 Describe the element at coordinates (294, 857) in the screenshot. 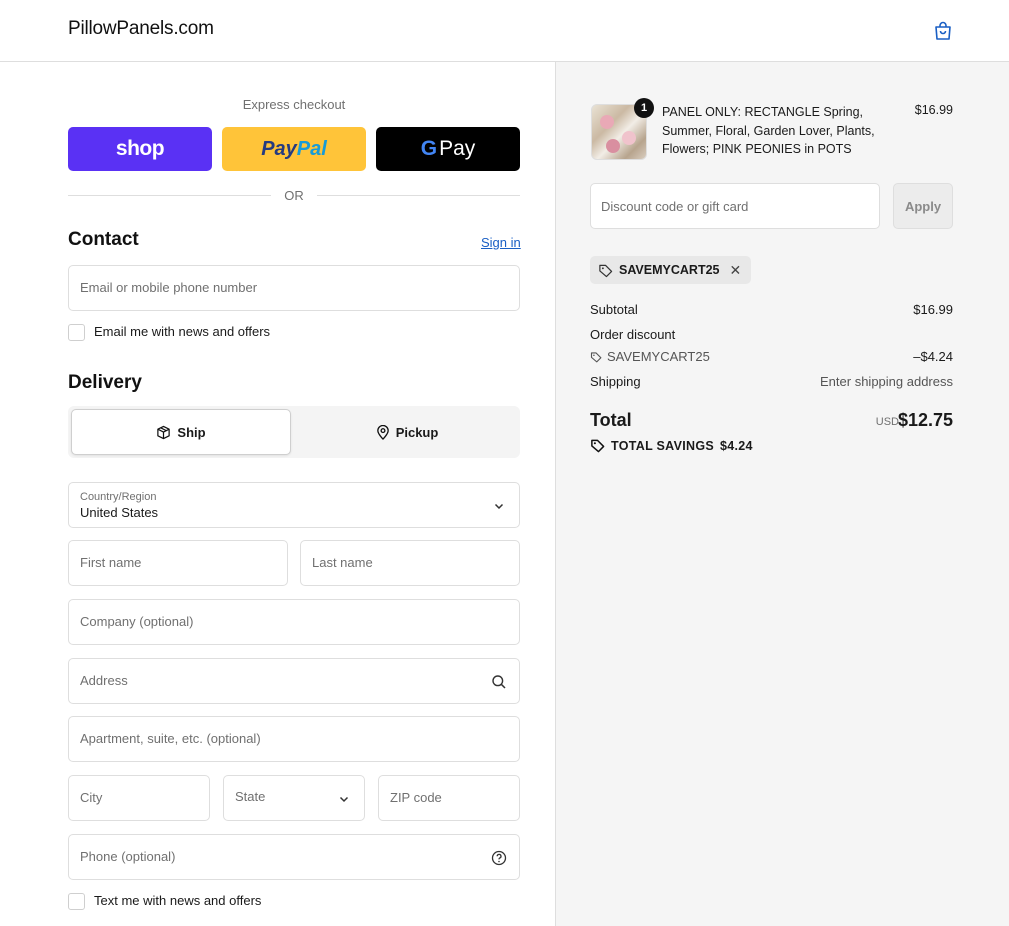

I see `phone-field: Phone (optional)` at that location.